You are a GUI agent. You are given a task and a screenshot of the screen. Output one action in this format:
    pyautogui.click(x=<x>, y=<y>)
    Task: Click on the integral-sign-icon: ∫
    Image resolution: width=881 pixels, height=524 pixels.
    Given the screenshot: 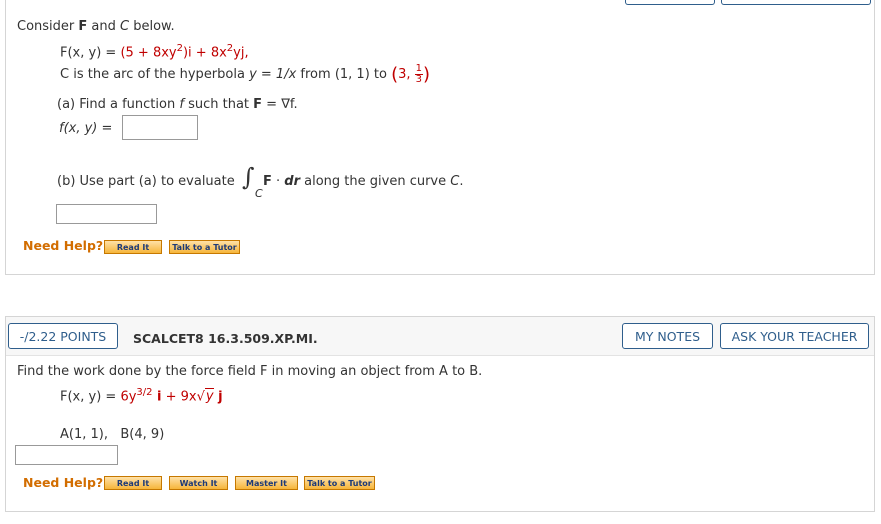 What is the action you would take?
    pyautogui.click(x=248, y=177)
    